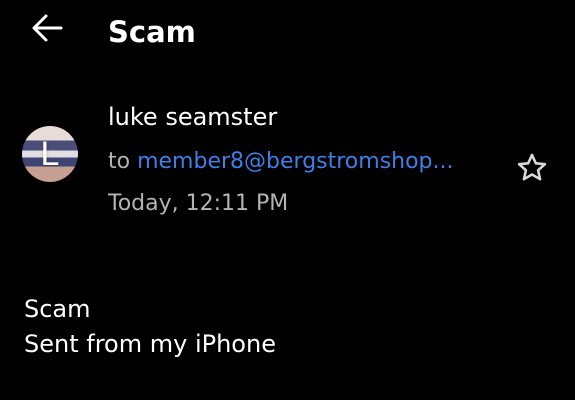 The height and width of the screenshot is (400, 575). I want to click on page-title: Scam, so click(152, 32).